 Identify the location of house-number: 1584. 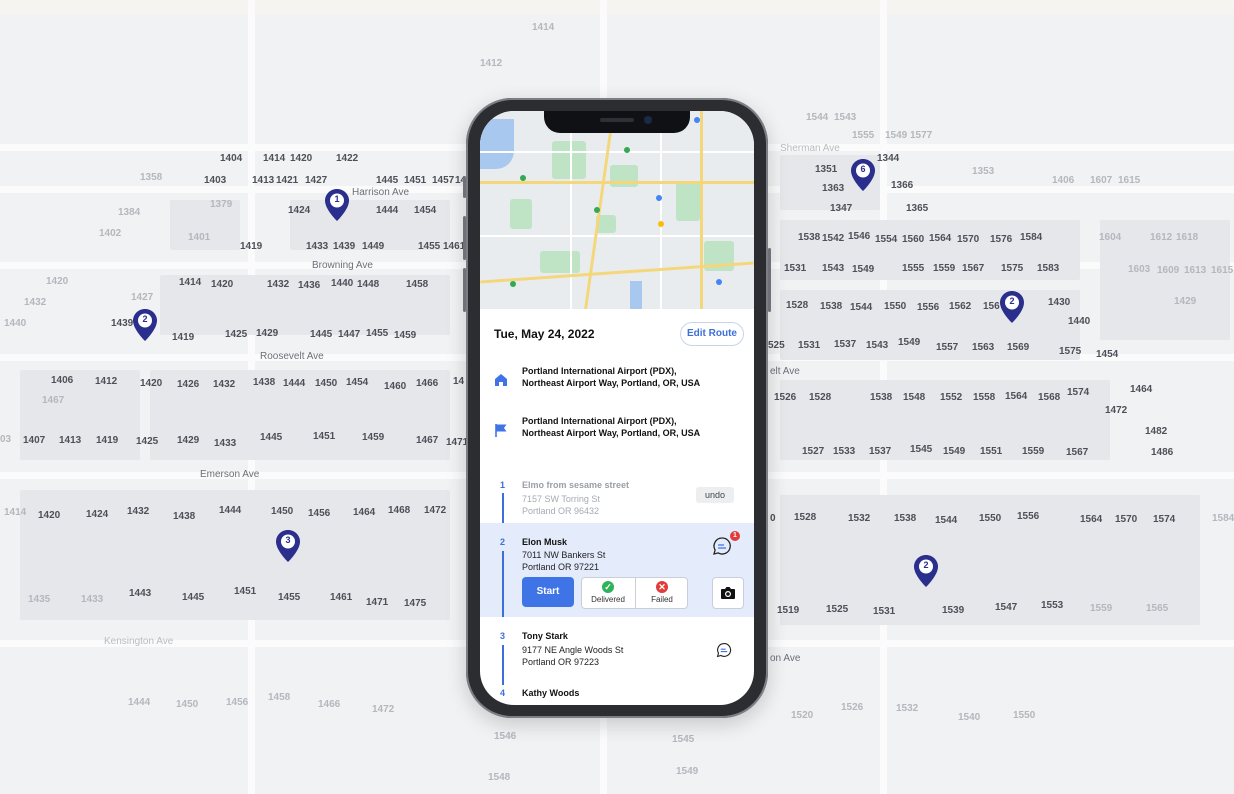
(1223, 518).